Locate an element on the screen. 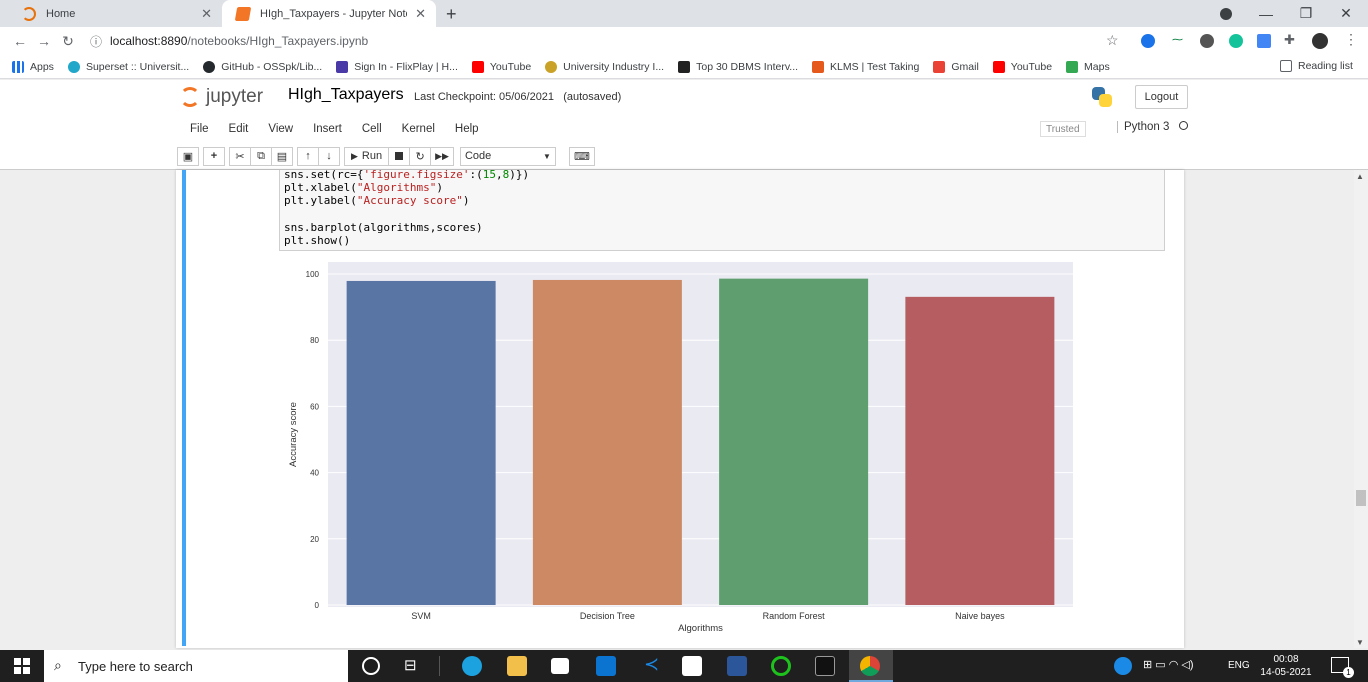 This screenshot has width=1368, height=682. store-icon is located at coordinates (692, 666).